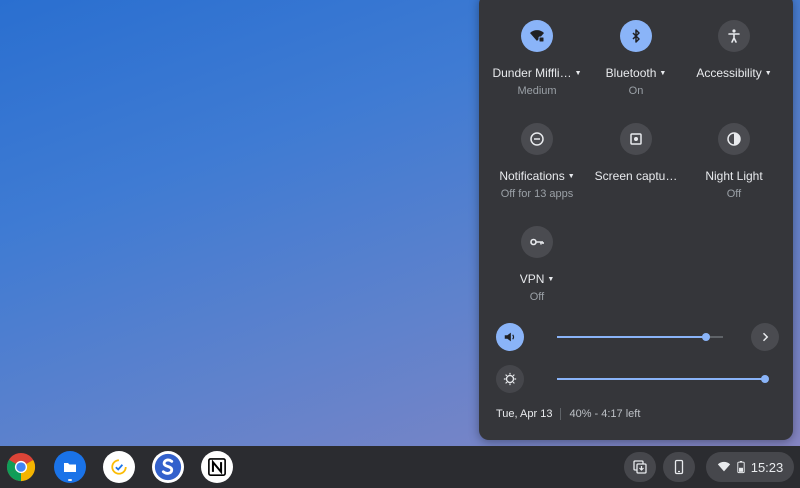 The height and width of the screenshot is (488, 800). I want to click on status-area: 15:23, so click(750, 467).